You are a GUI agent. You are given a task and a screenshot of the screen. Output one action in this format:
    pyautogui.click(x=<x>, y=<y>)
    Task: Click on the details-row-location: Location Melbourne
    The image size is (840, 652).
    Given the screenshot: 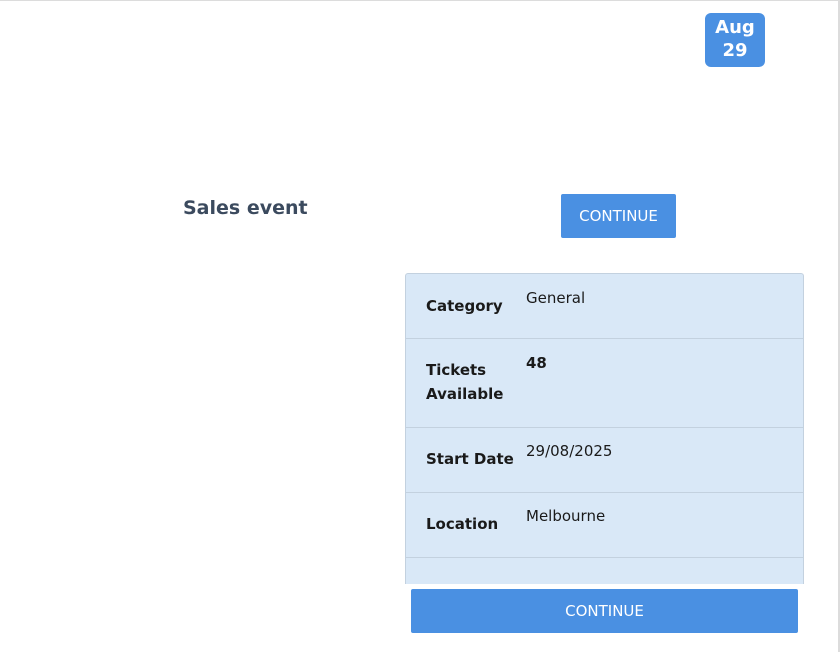 What is the action you would take?
    pyautogui.click(x=604, y=525)
    